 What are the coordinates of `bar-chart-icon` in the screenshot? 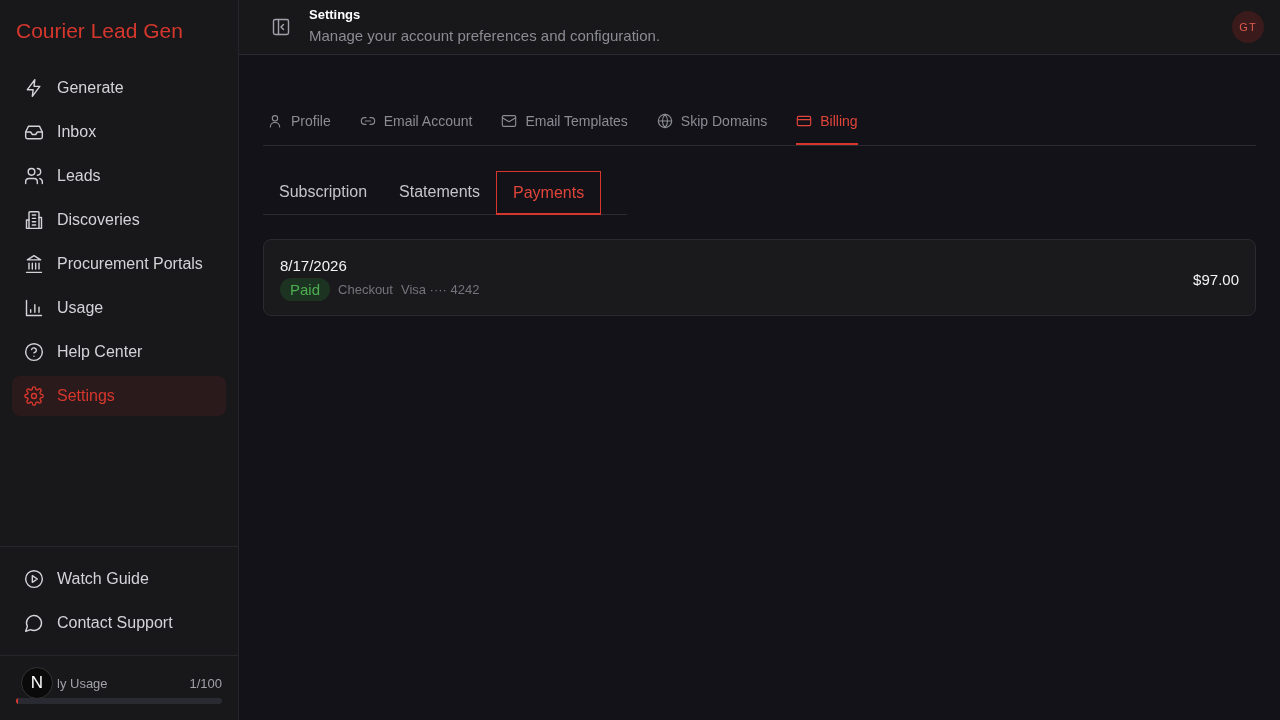 It's located at (34, 308).